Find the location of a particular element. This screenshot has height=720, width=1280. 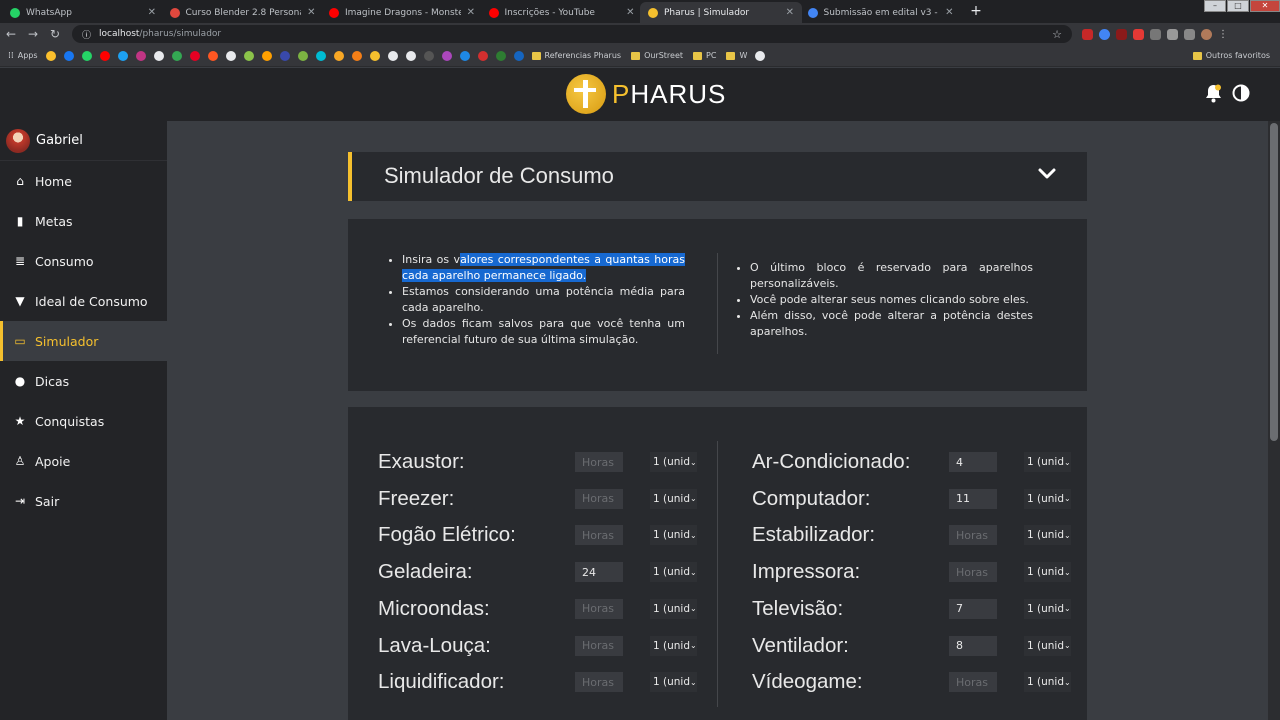

apps-bookmark: ⁞⁞ Apps is located at coordinates (23, 56).